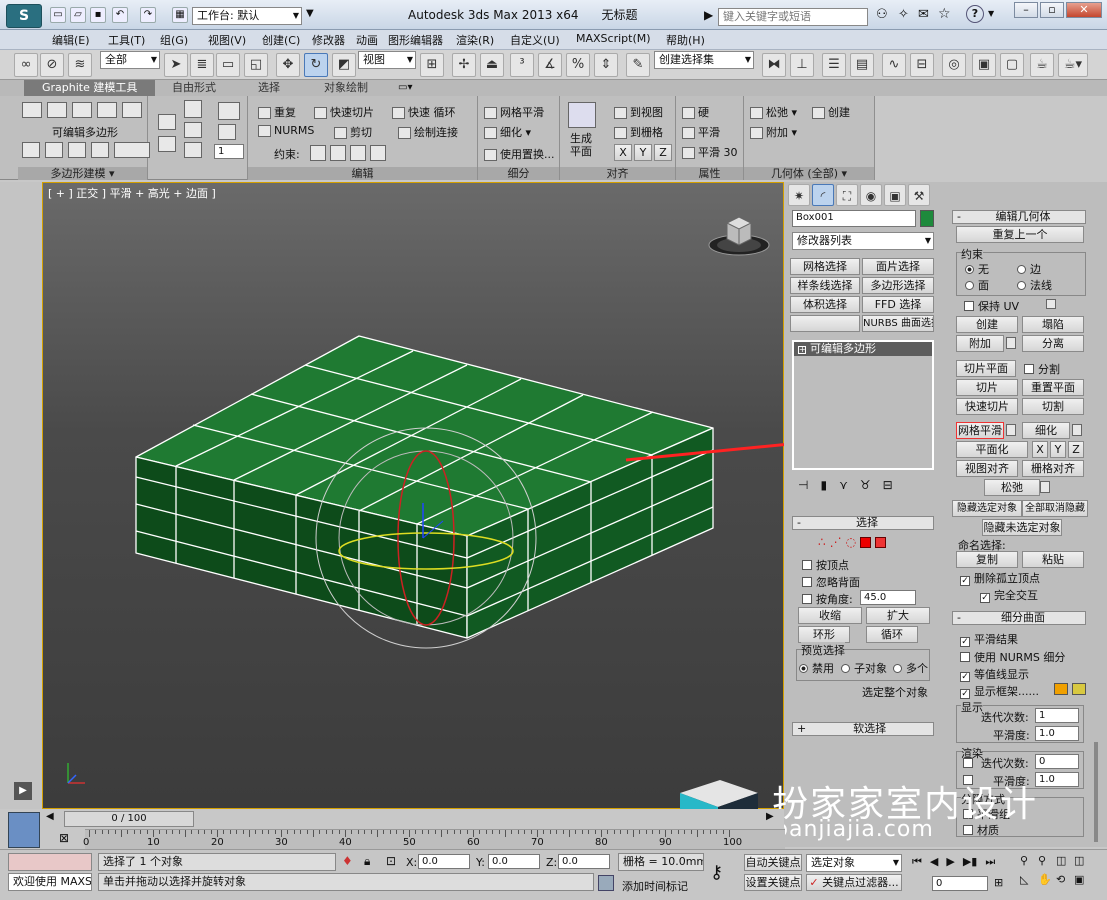 Image resolution: width=1107 pixels, height=900 pixels. What do you see at coordinates (107, 110) in the screenshot?
I see `polygon-mode-icon` at bounding box center [107, 110].